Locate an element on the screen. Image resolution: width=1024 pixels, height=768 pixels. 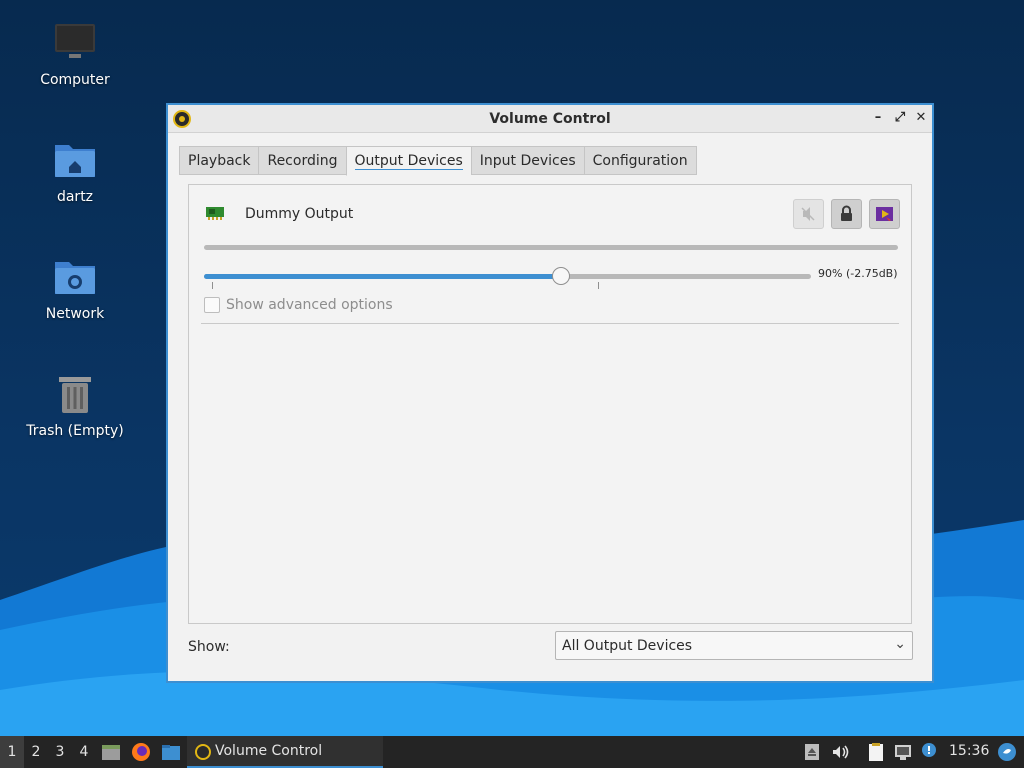
close-button: ✕ is located at coordinates (921, 118).